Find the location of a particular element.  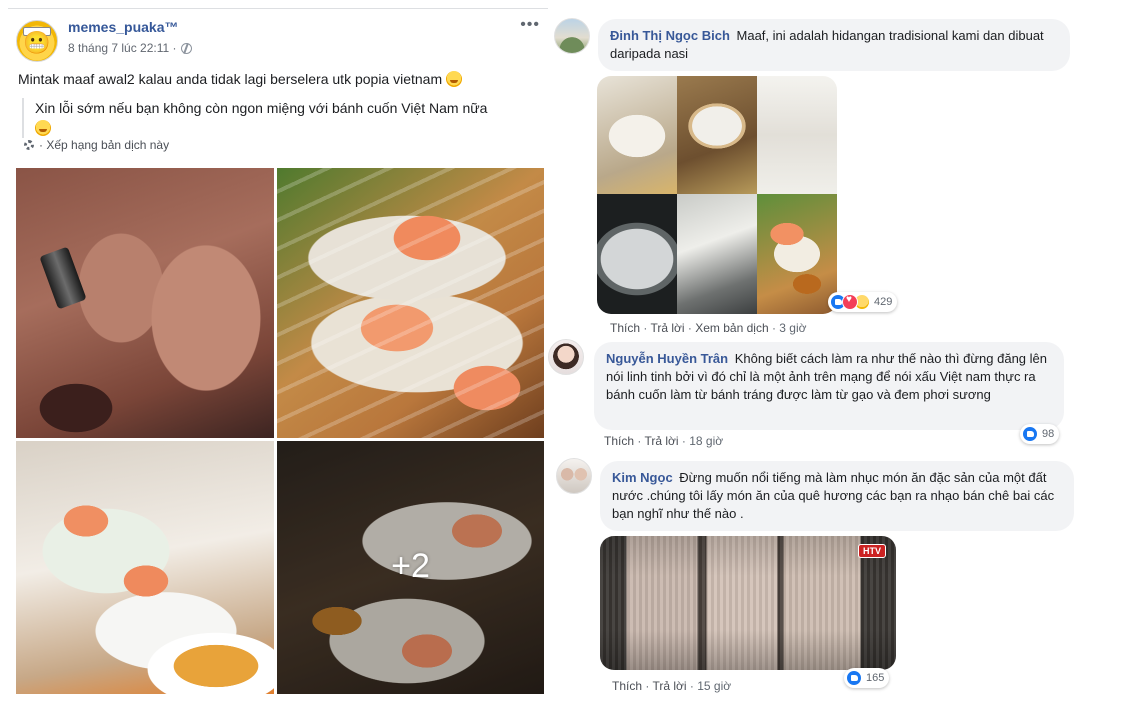

comment-video-thumbnail: HTV is located at coordinates (748, 603).